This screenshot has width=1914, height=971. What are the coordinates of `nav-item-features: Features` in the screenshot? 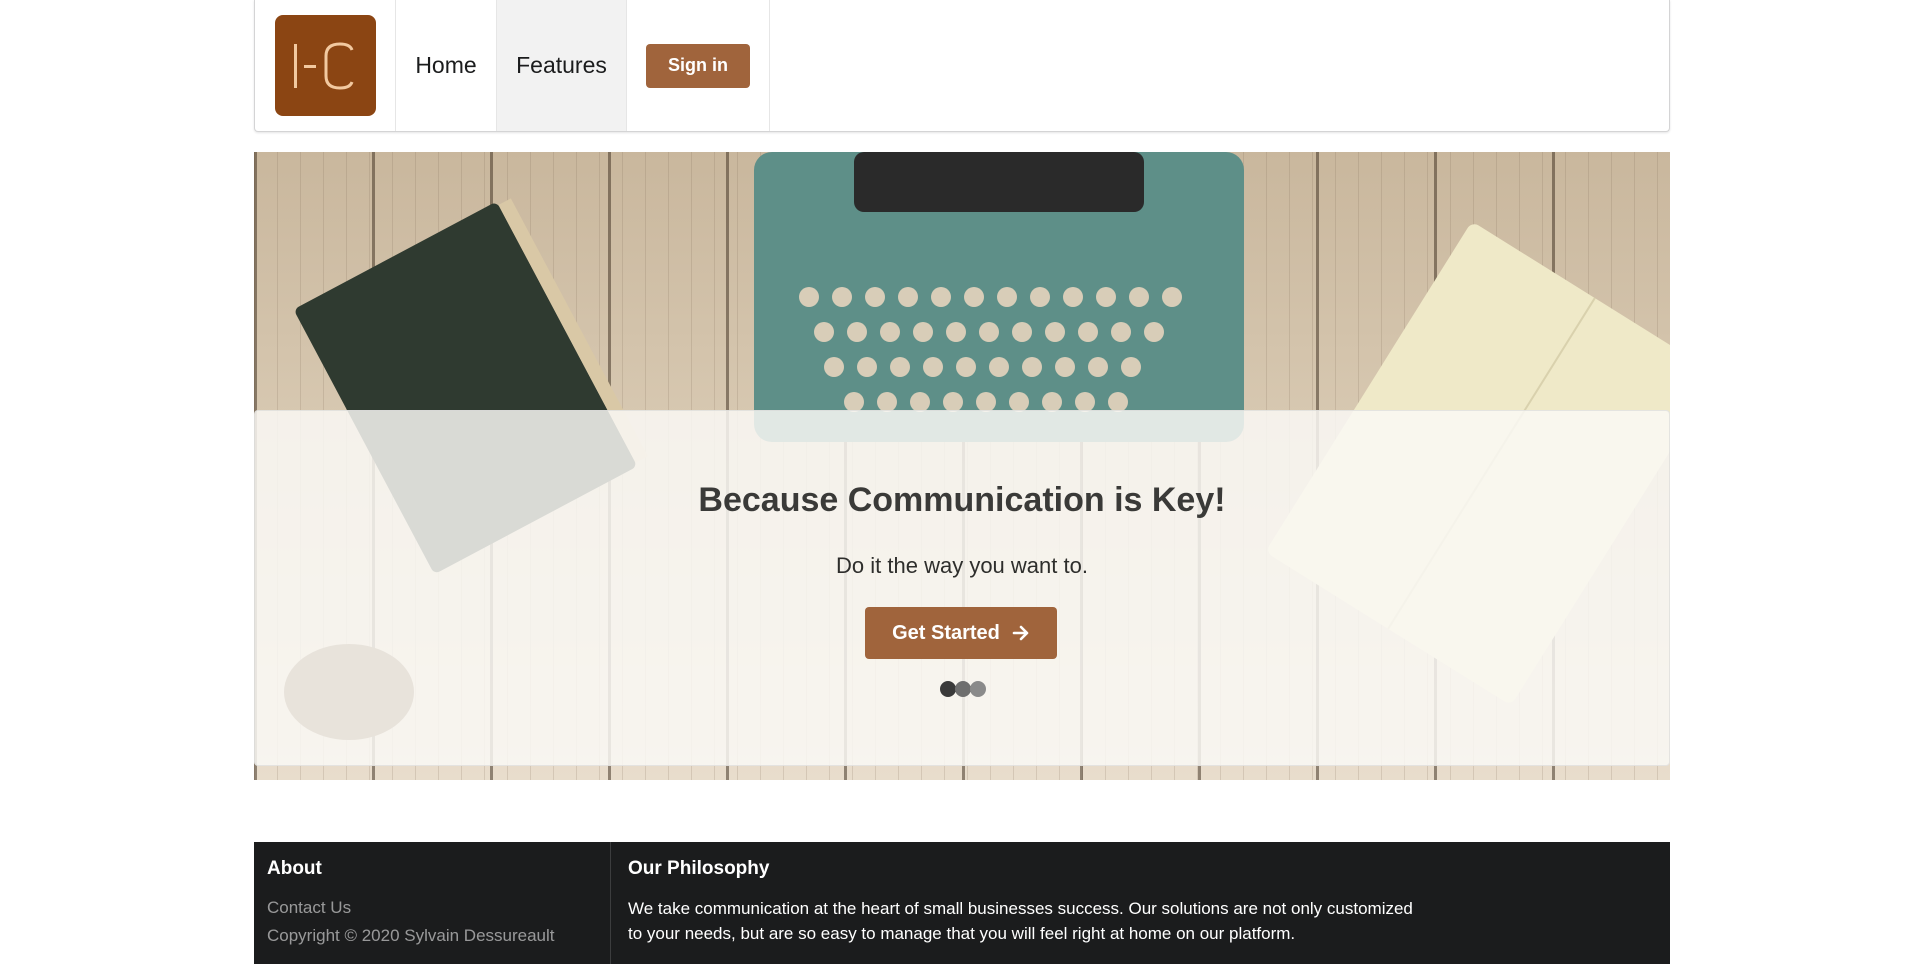 It's located at (562, 65).